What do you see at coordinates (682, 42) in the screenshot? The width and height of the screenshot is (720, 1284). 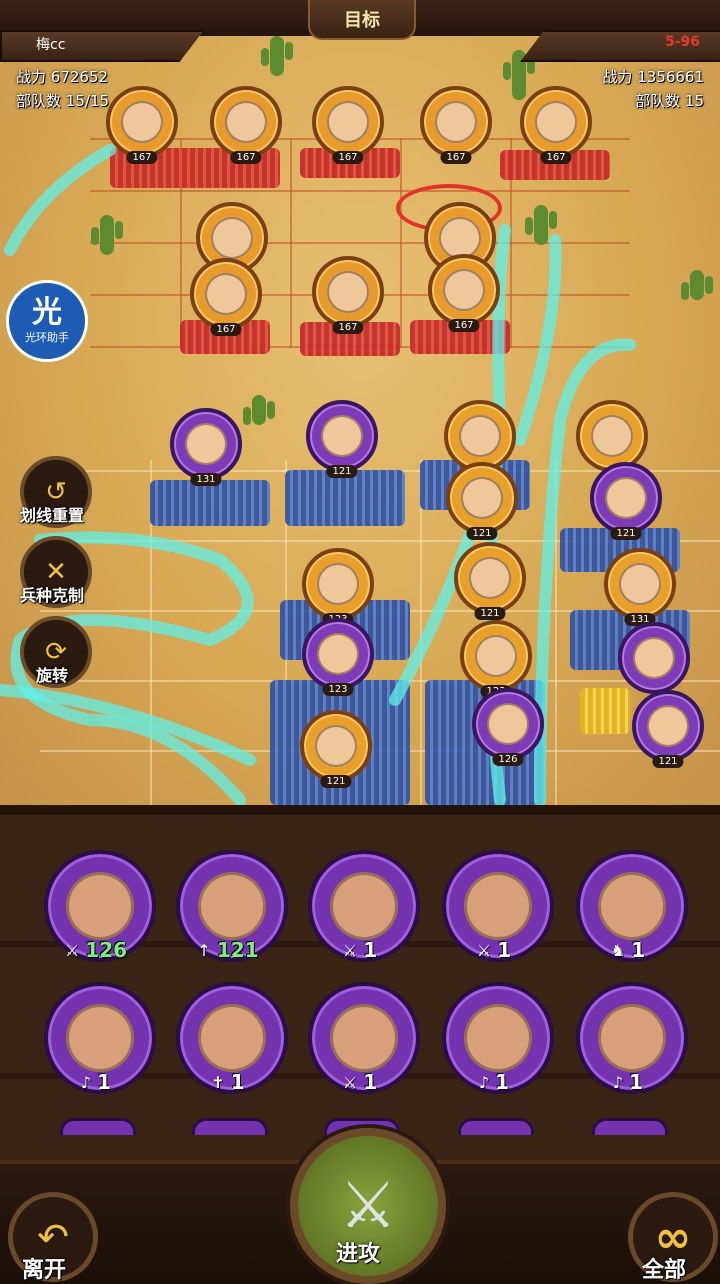 I see `enemy-stage: 5-96` at bounding box center [682, 42].